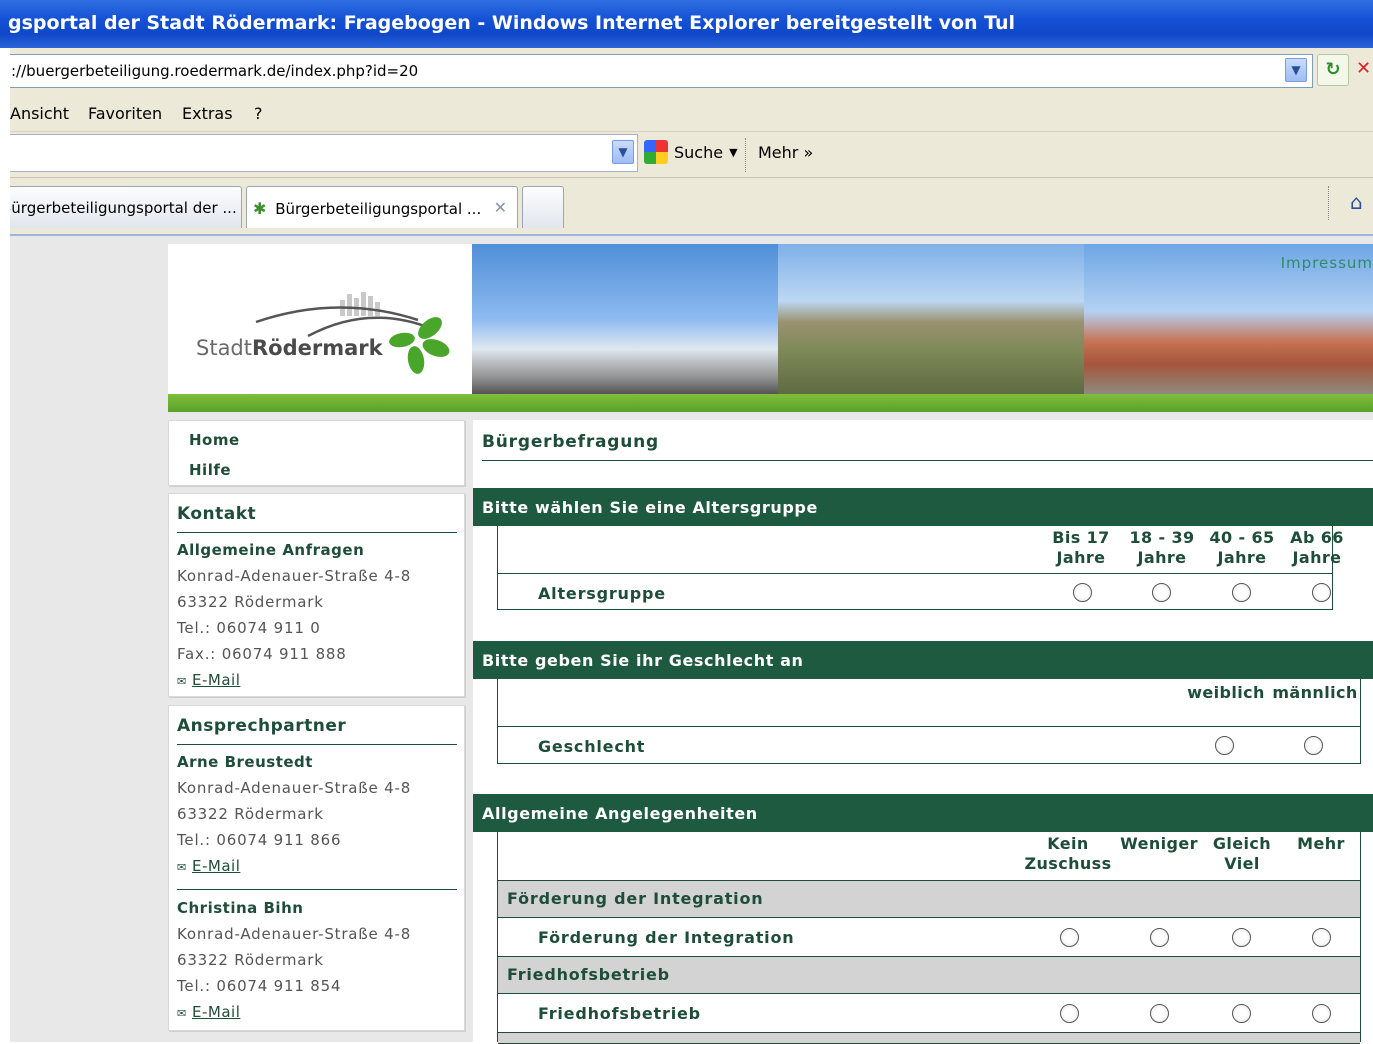 The width and height of the screenshot is (1373, 1044). What do you see at coordinates (1159, 1013) in the screenshot?
I see `radio-friedhof-weniger` at bounding box center [1159, 1013].